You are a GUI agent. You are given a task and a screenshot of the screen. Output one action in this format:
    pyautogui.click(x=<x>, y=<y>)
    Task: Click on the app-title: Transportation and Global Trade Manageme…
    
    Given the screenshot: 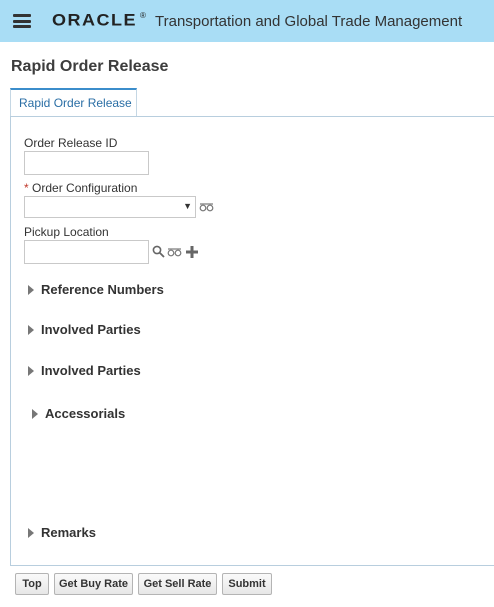 What is the action you would take?
    pyautogui.click(x=309, y=21)
    